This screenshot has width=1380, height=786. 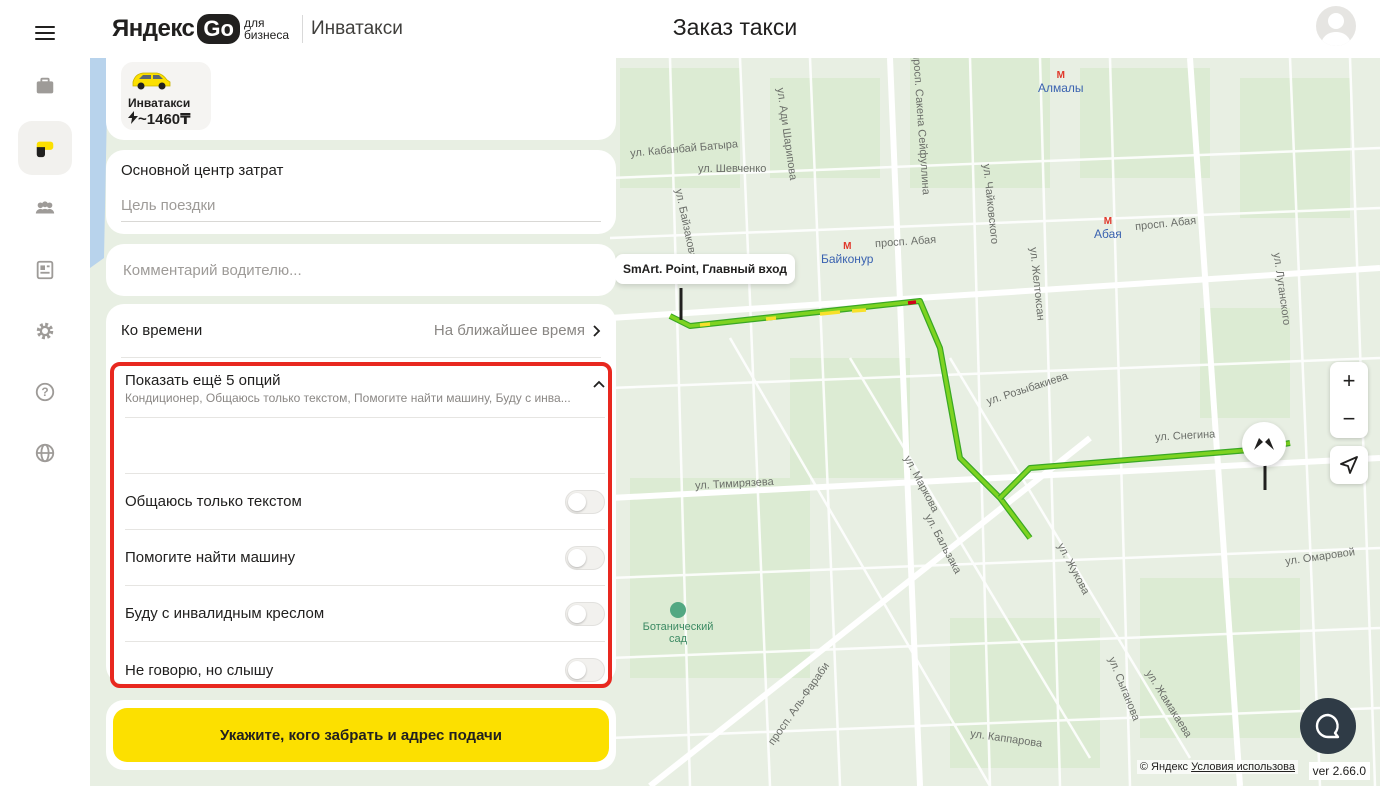 I want to click on cost-center-title: Основной центр затрат, so click(x=202, y=170).